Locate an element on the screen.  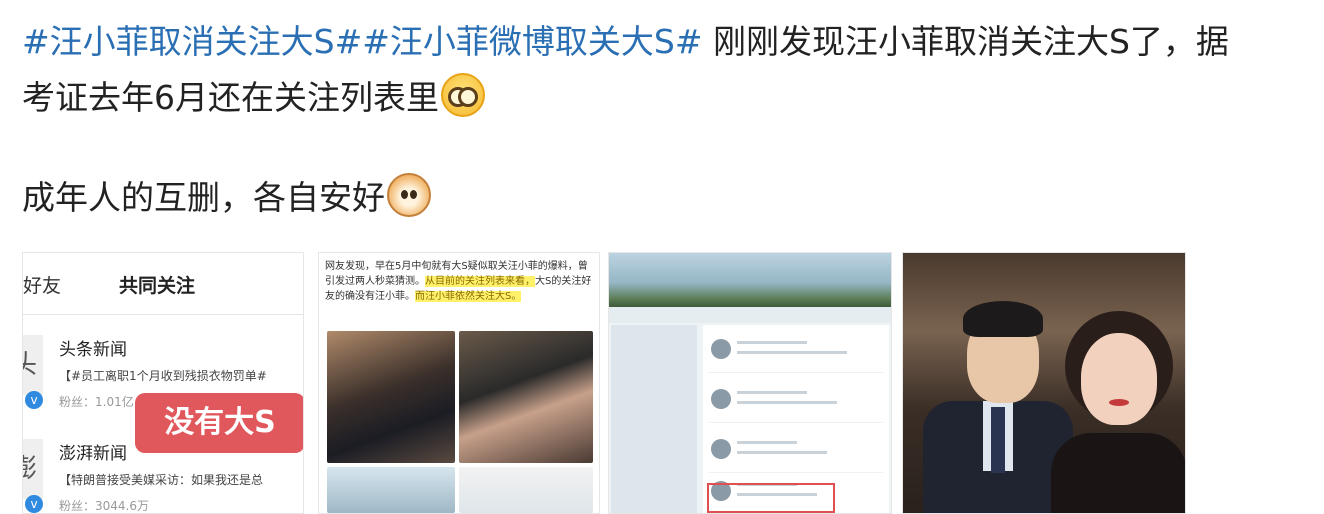
hashtag-link-2: #汪小菲微博取关大S# is located at coordinates (532, 41).